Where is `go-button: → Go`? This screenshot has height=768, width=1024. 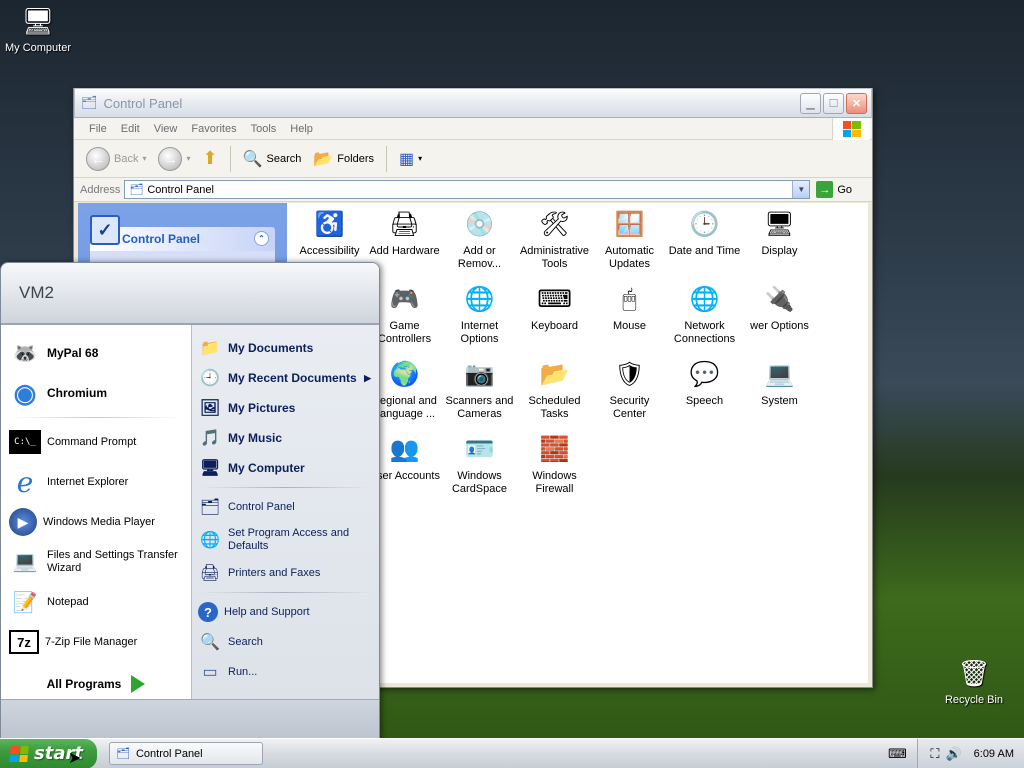 go-button: → Go is located at coordinates (834, 189).